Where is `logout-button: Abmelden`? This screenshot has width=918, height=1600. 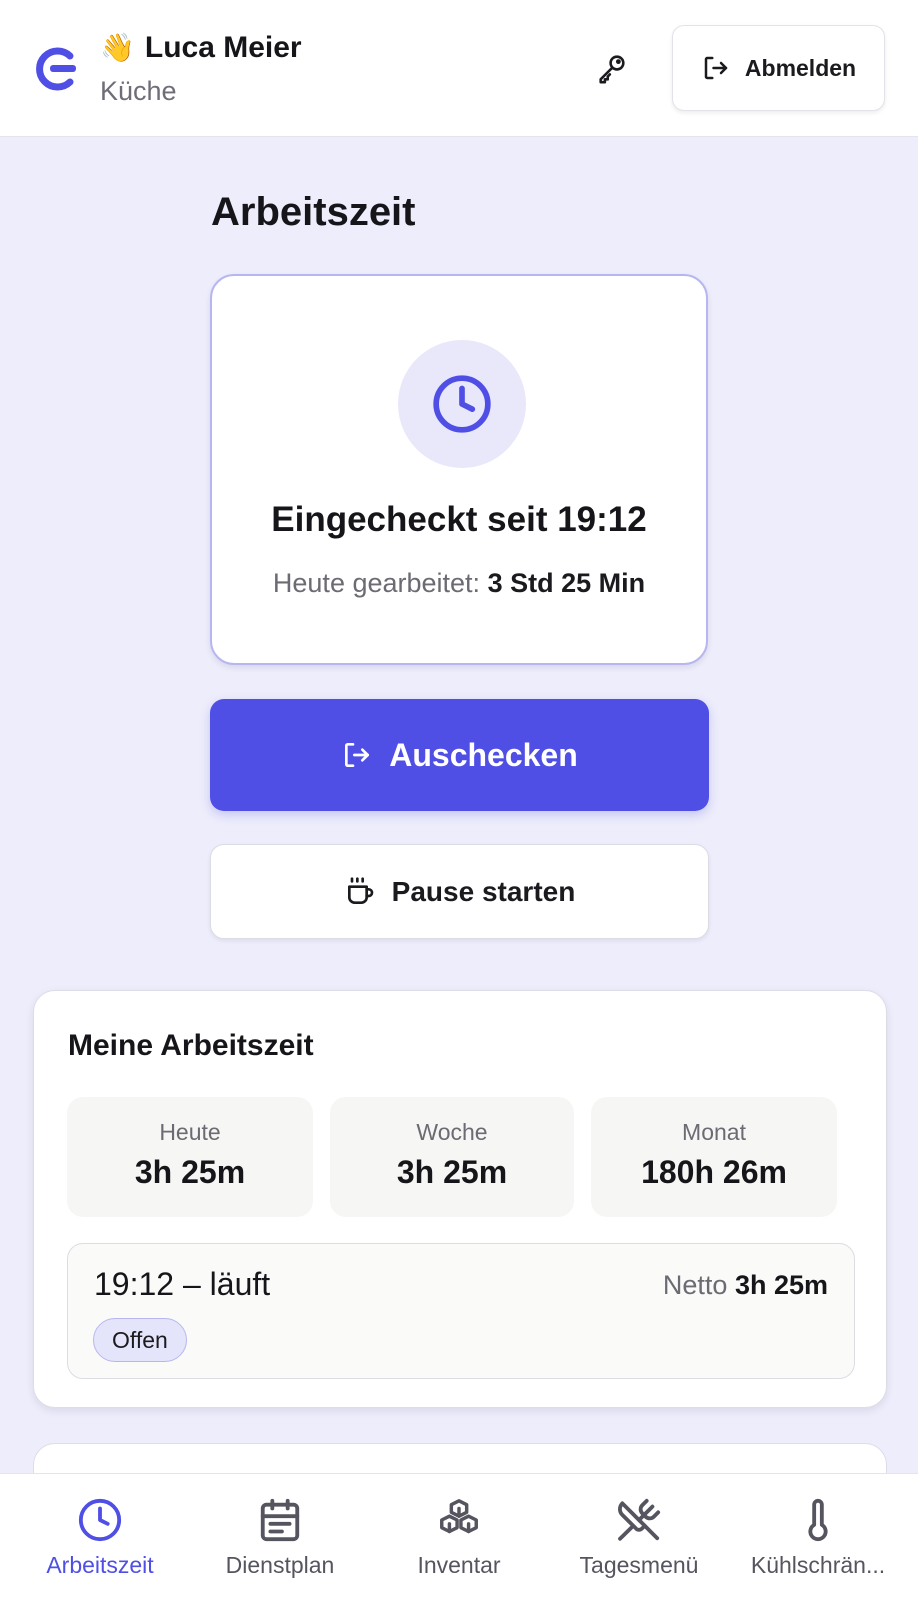 logout-button: Abmelden is located at coordinates (778, 68).